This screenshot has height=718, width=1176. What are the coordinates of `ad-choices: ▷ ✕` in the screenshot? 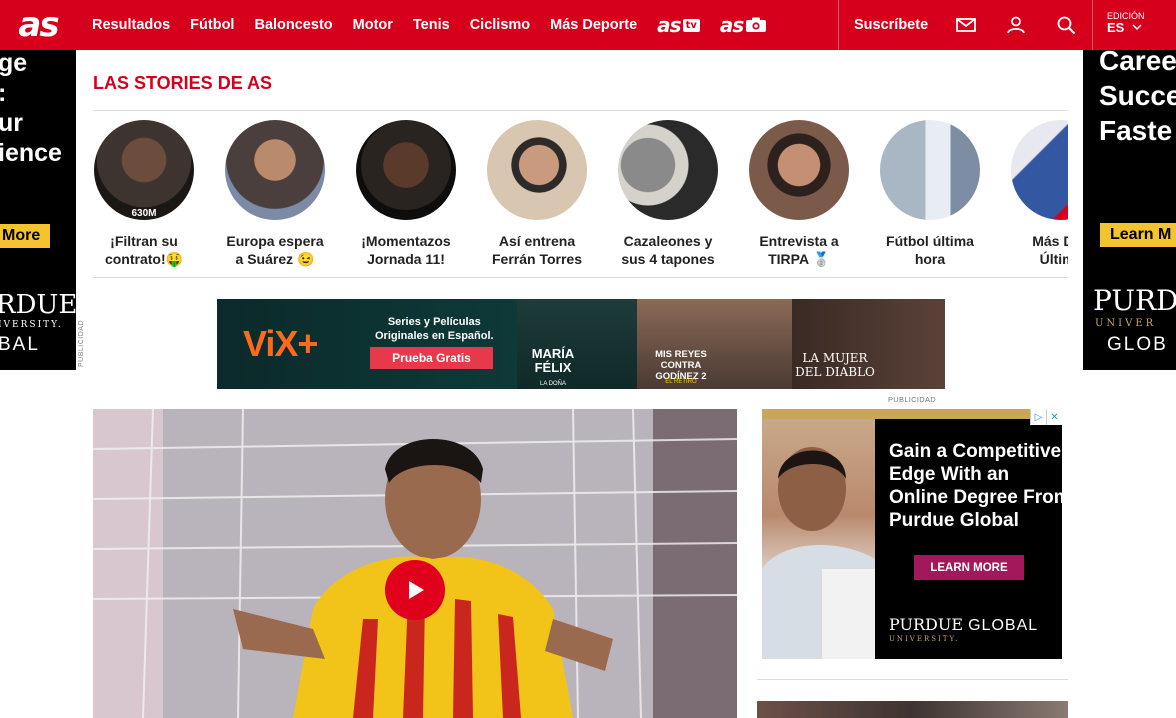 It's located at (1046, 417).